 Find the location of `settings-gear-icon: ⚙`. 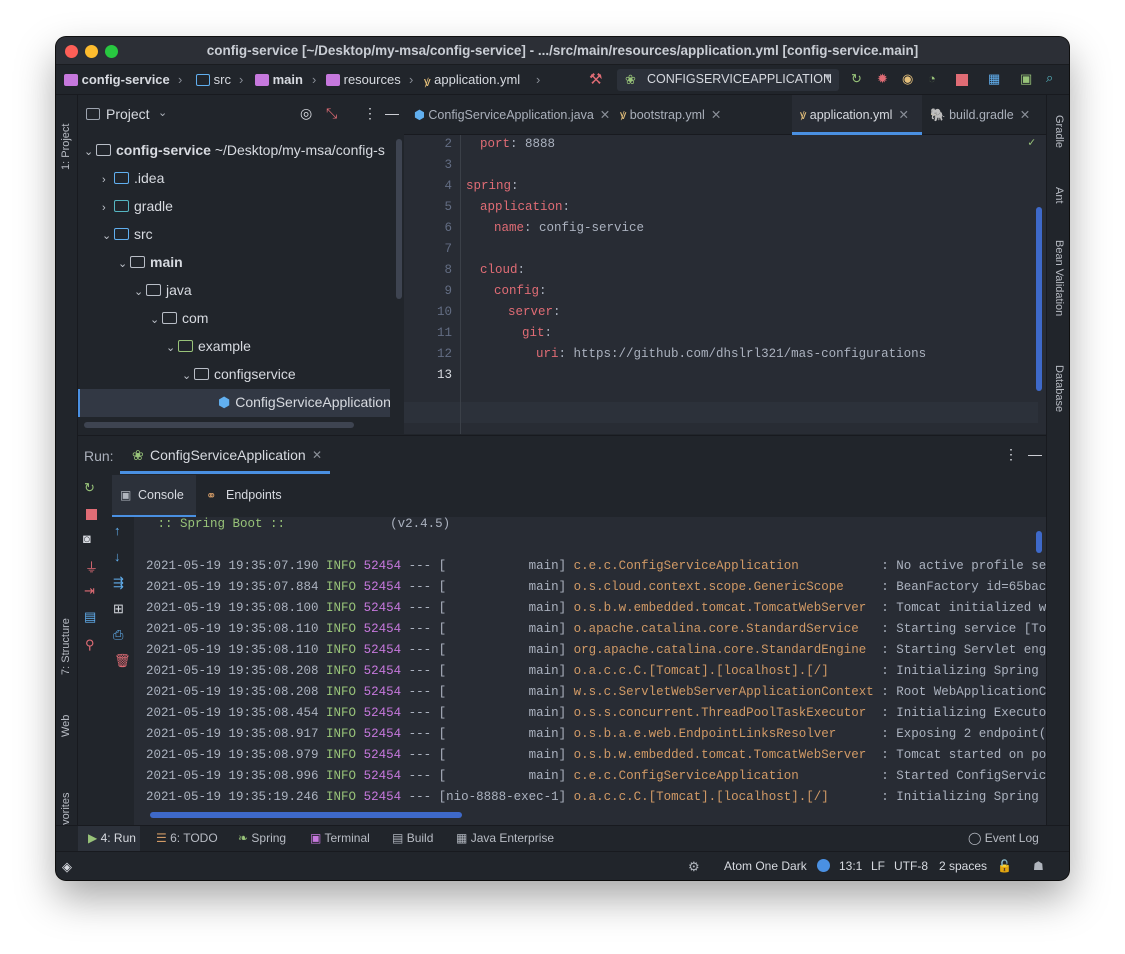

settings-gear-icon: ⚙ is located at coordinates (694, 867).